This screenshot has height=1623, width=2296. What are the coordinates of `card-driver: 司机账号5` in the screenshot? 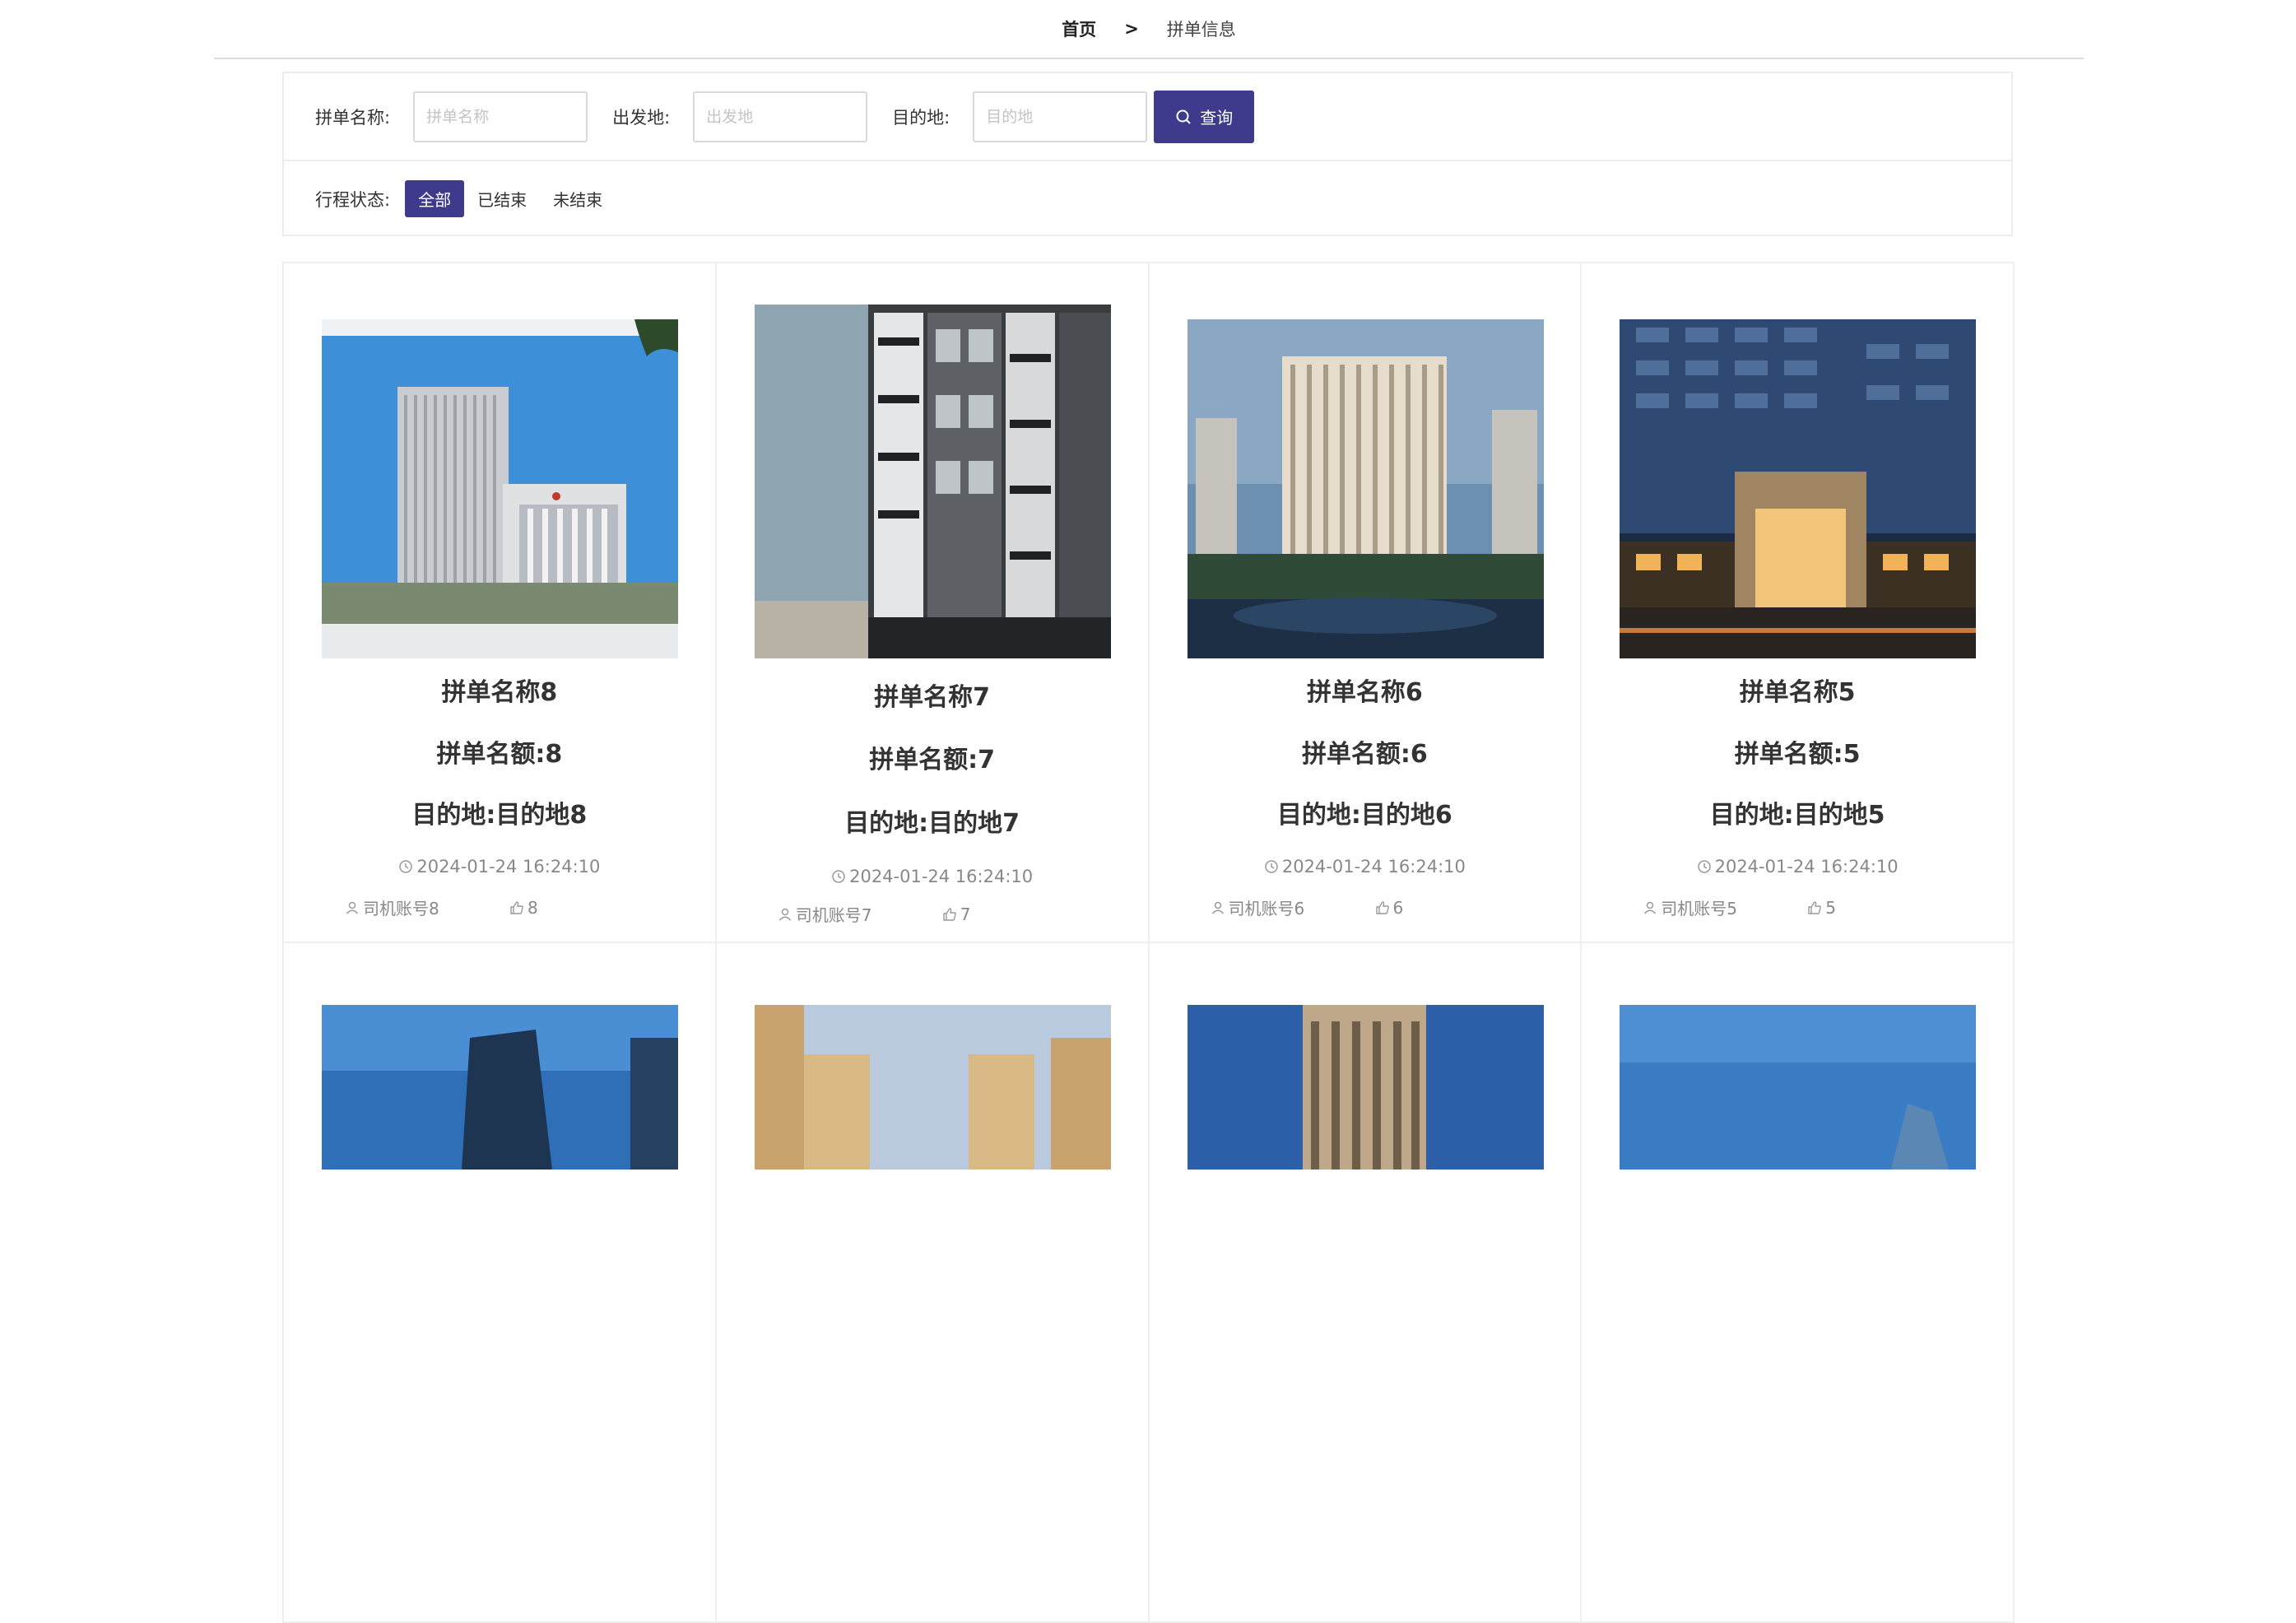 It's located at (1725, 907).